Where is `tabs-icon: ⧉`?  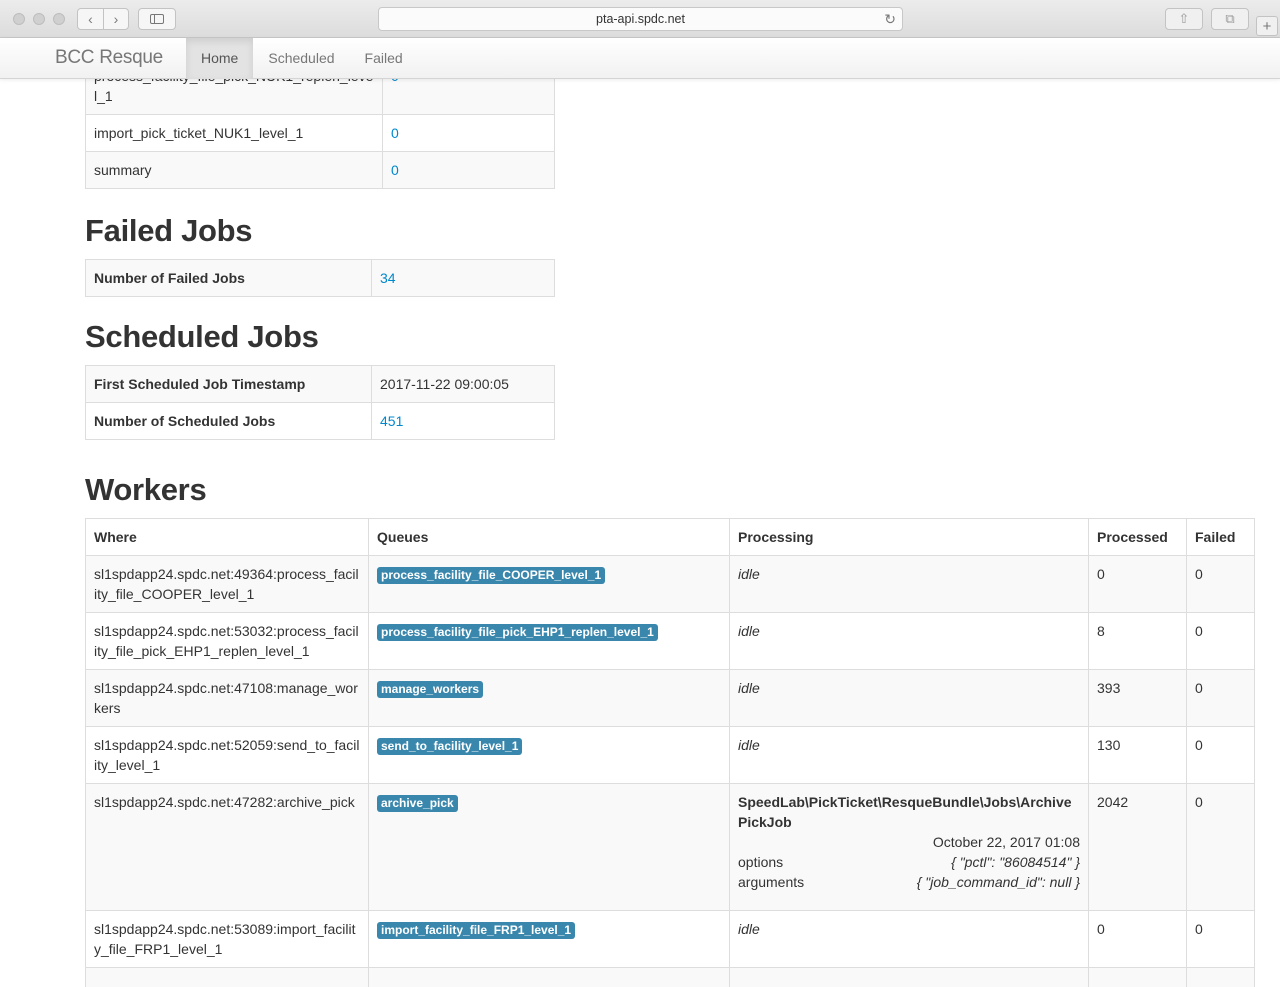
tabs-icon: ⧉ is located at coordinates (1230, 18).